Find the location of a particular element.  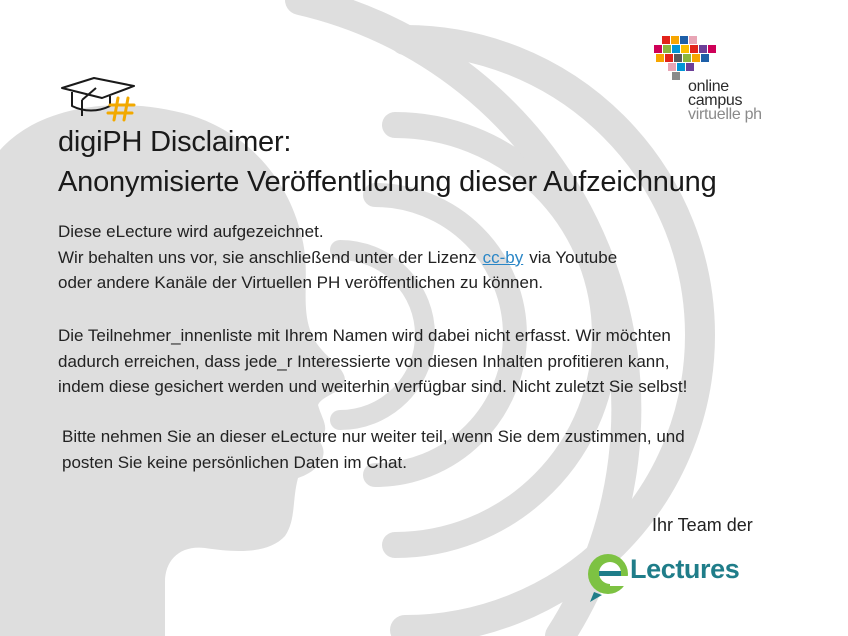

electures-wordmark: Lectures is located at coordinates (685, 569).